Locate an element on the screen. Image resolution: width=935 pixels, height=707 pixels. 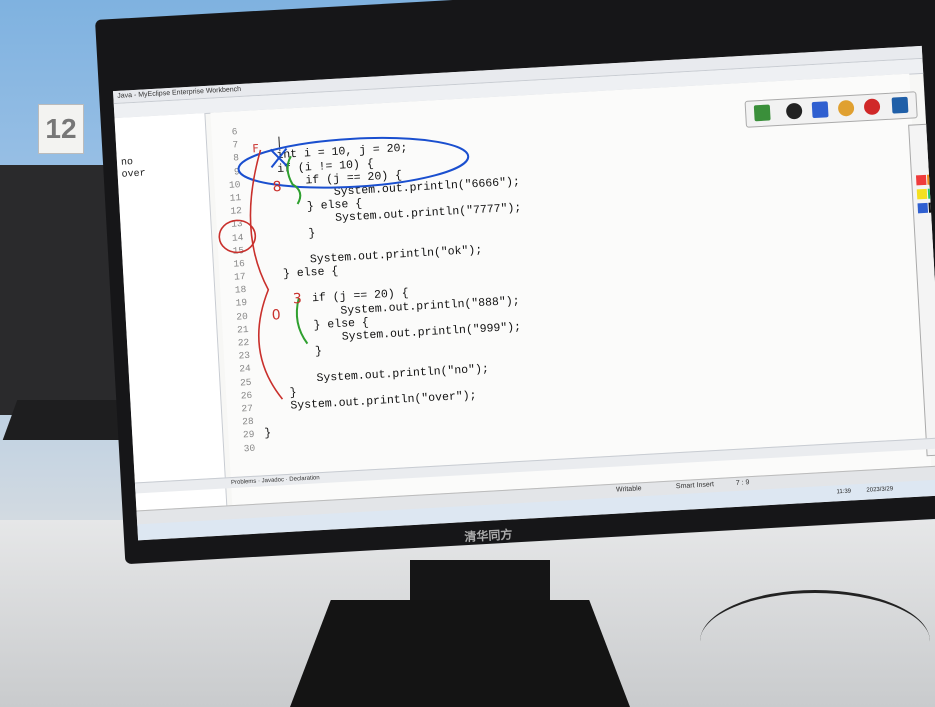
tab-javadoc: Javadoc is located at coordinates (273, 480).